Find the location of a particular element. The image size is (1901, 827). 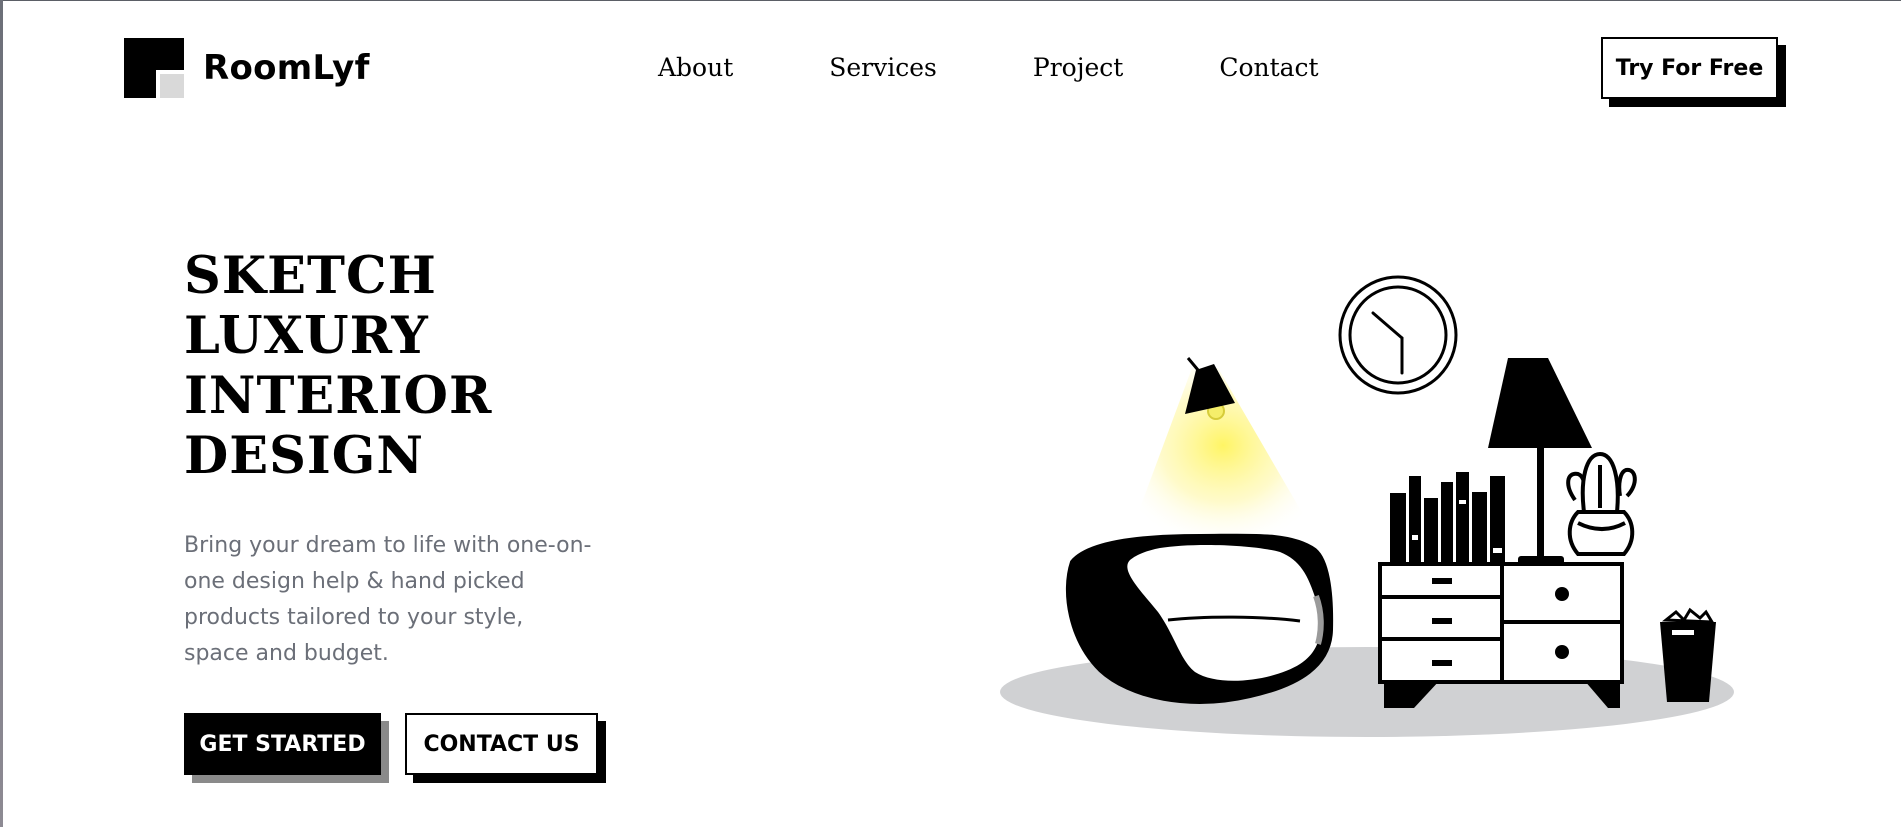

get-started-container: GET STARTED is located at coordinates (286, 748).